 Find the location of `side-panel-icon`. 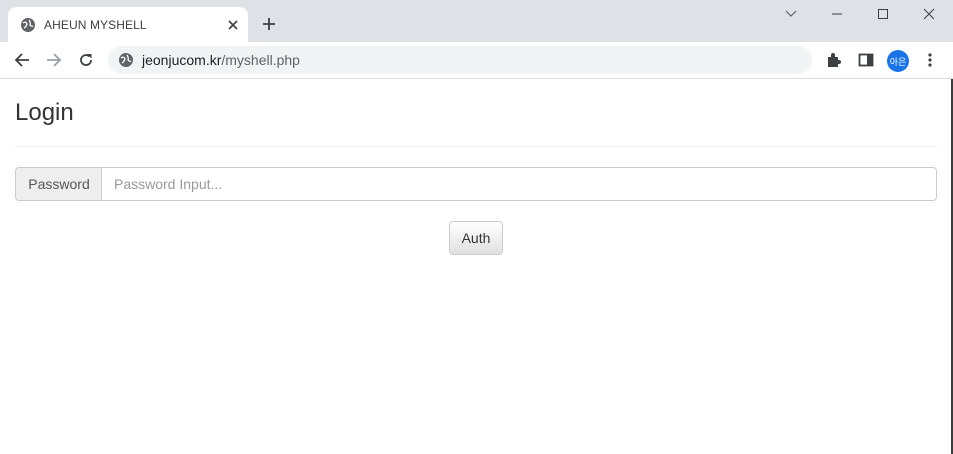

side-panel-icon is located at coordinates (866, 60).